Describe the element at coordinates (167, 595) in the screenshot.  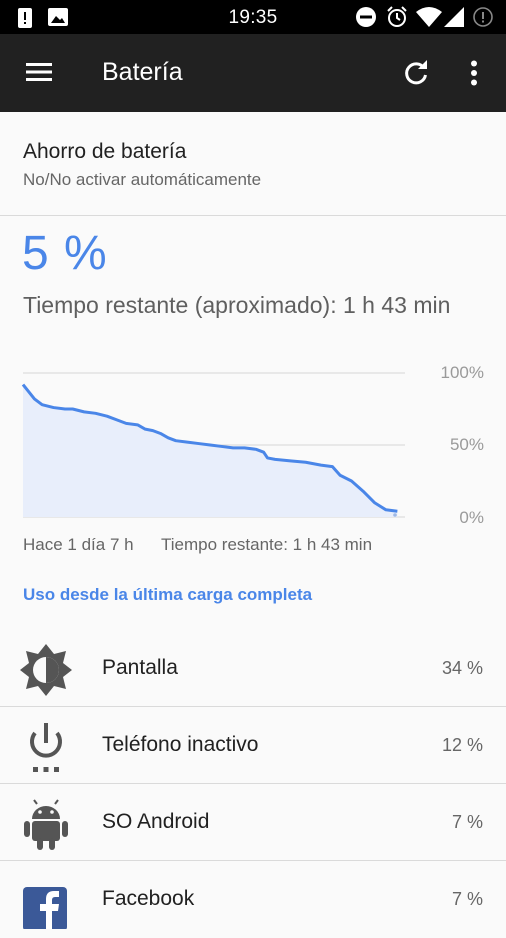
I see `usage-since-full-charge-link: Uso desde la última carga completa` at that location.